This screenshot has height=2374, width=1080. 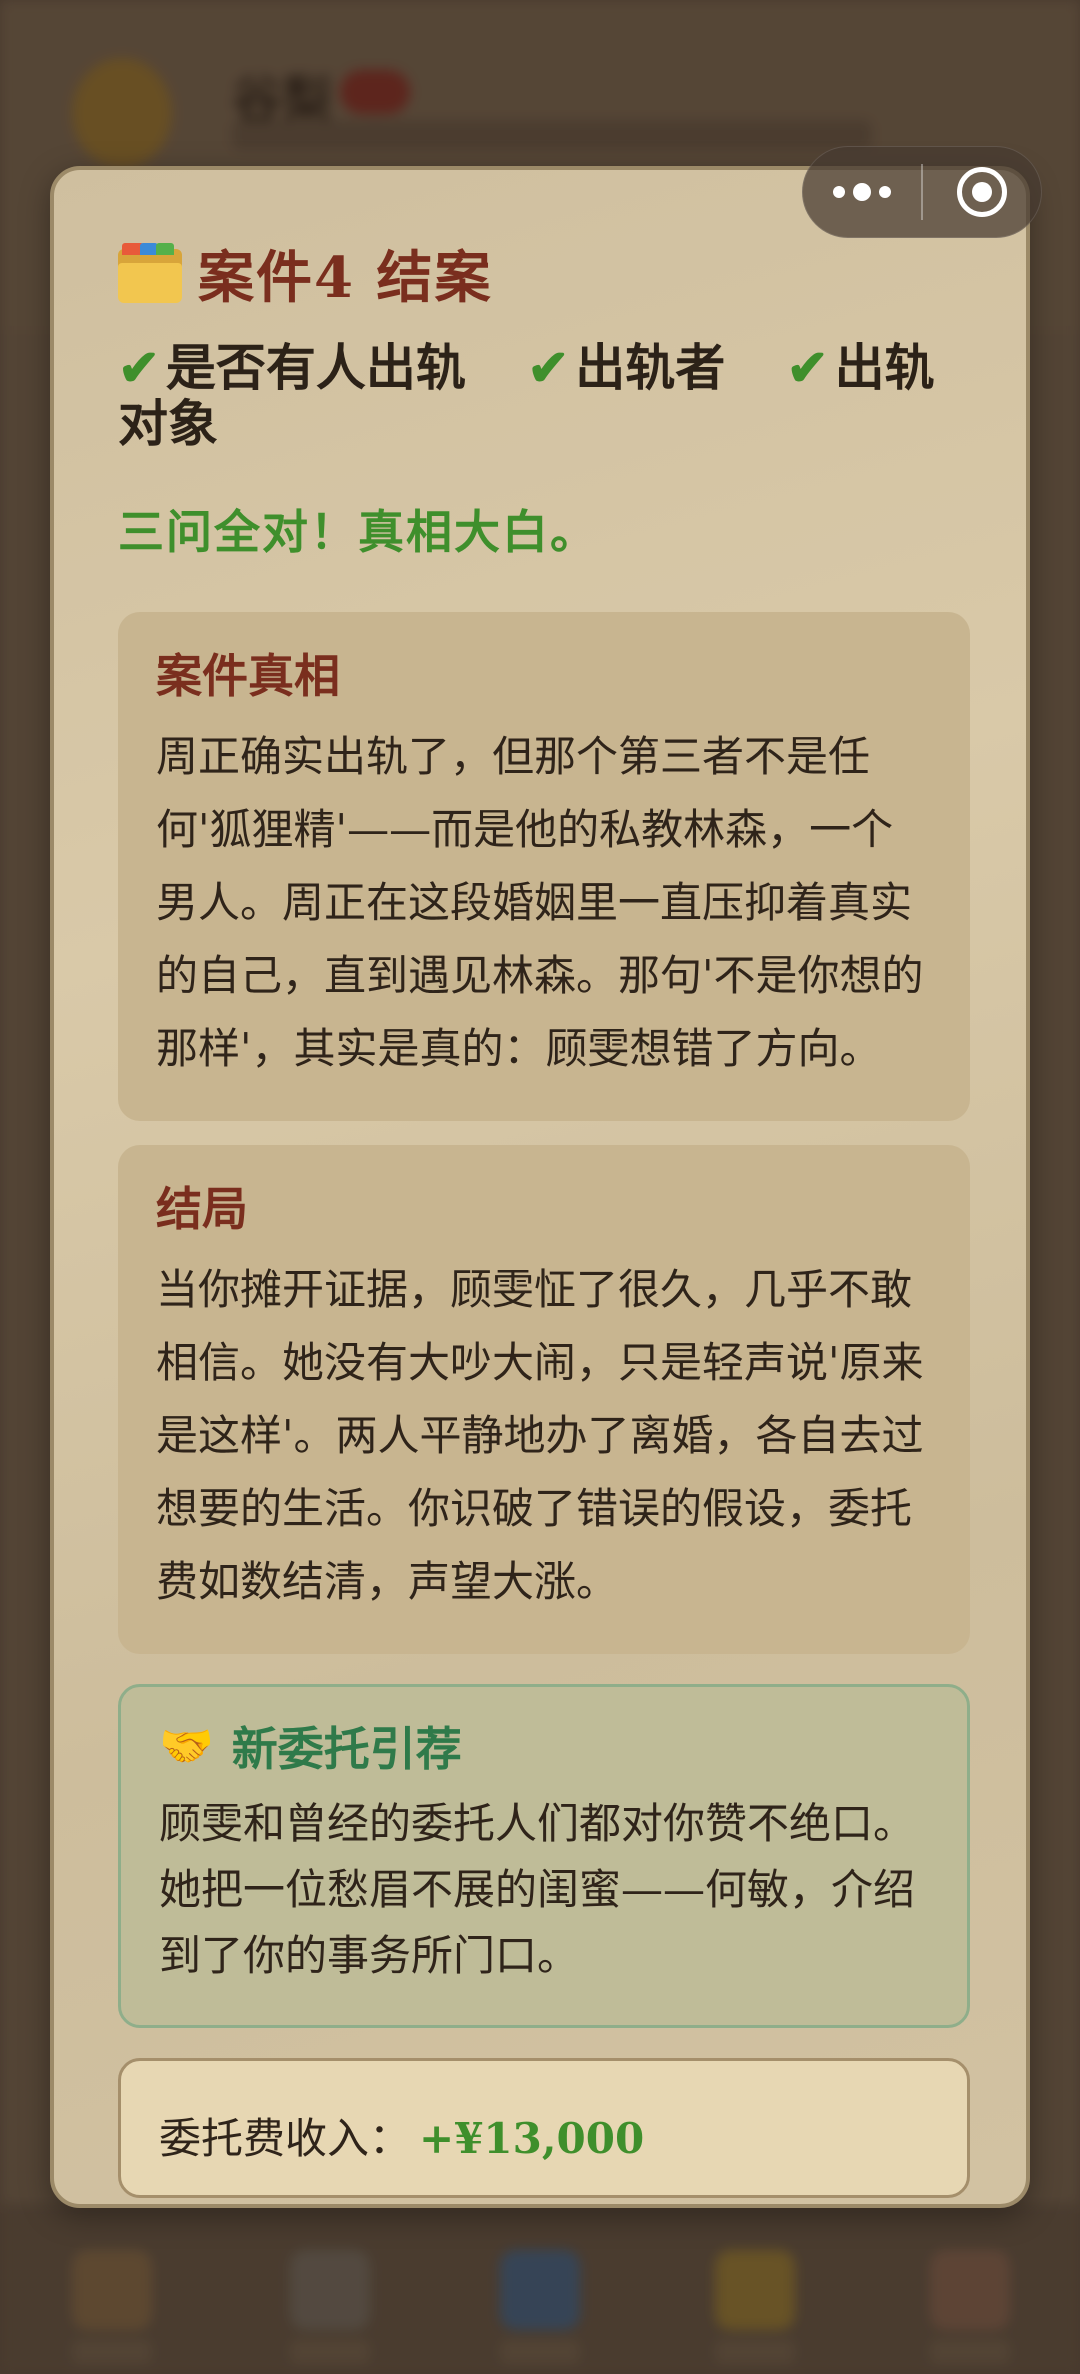 What do you see at coordinates (248, 676) in the screenshot?
I see `section-heading: 案件真相` at bounding box center [248, 676].